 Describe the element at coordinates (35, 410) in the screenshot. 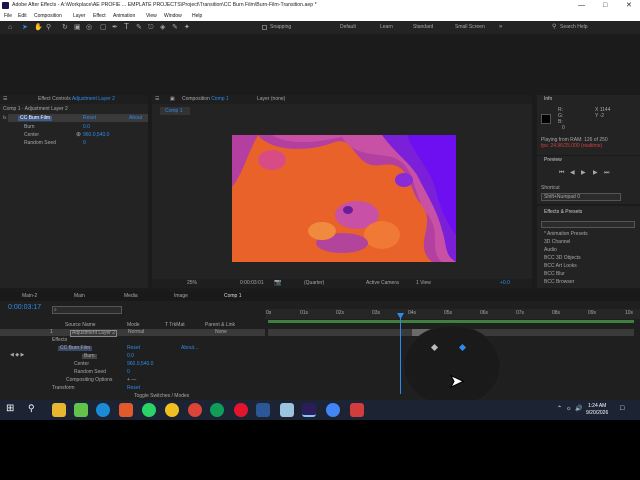

I see `taskbar-search-icon: ⚲` at that location.